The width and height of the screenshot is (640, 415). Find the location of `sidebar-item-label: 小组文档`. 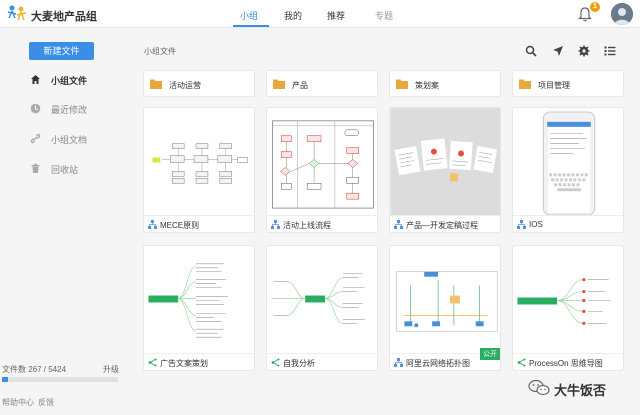

sidebar-item-label: 小组文档 is located at coordinates (69, 140).